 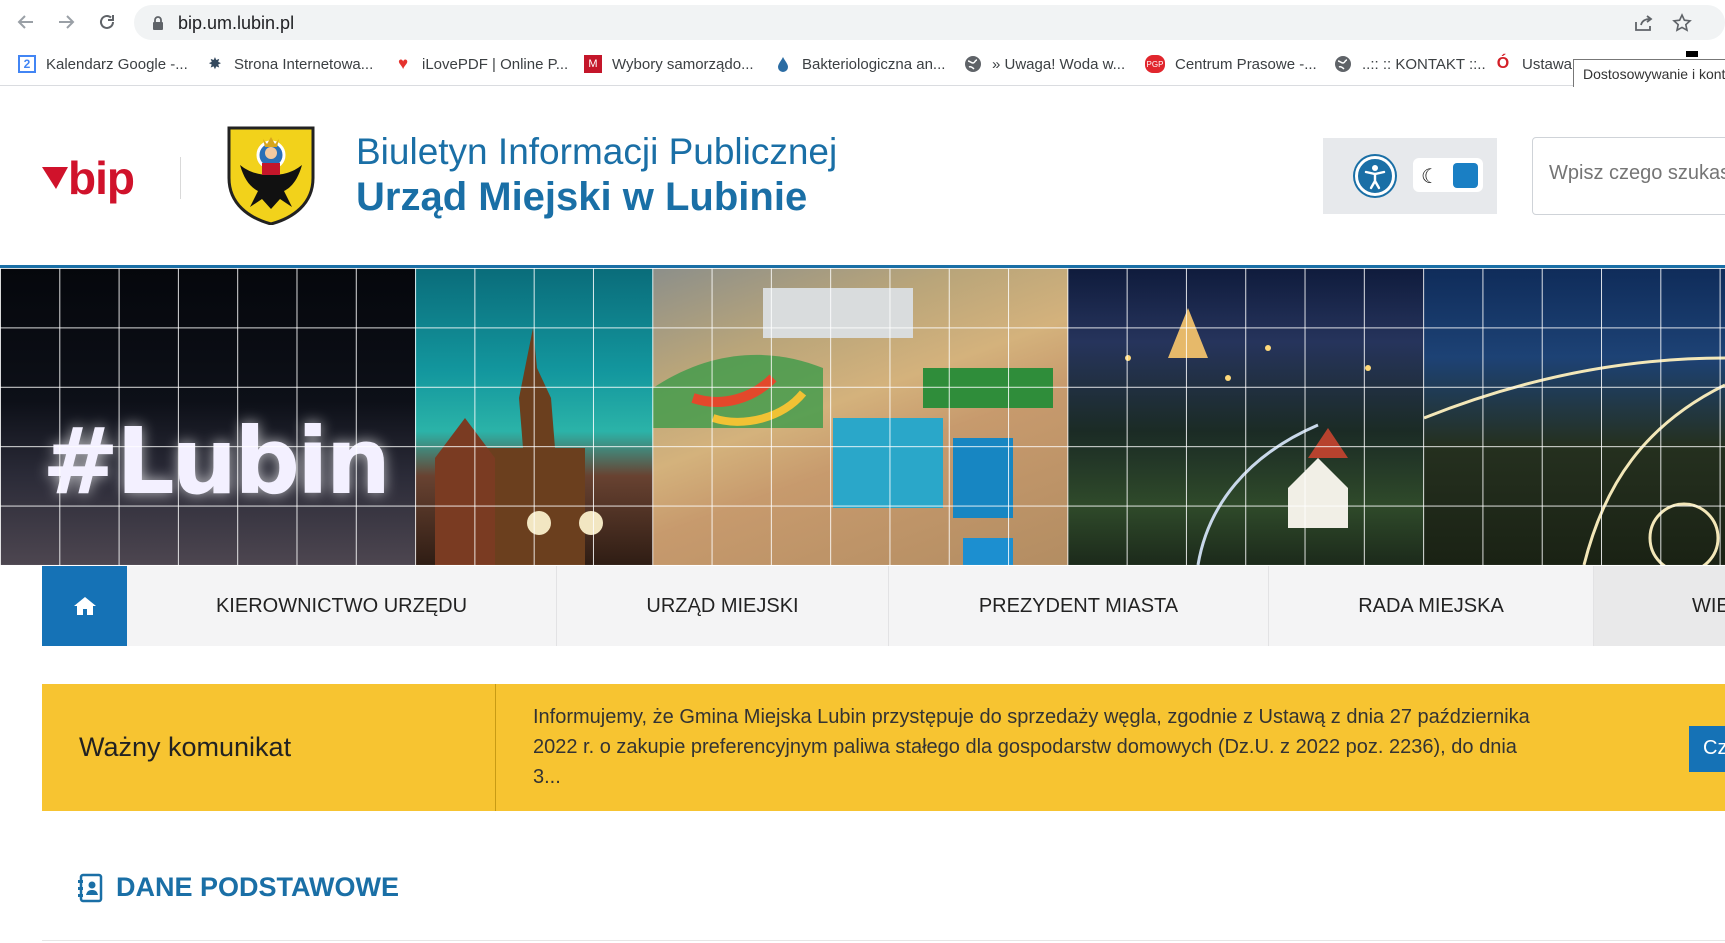 I want to click on opera-icon: Ó, so click(x=1503, y=63).